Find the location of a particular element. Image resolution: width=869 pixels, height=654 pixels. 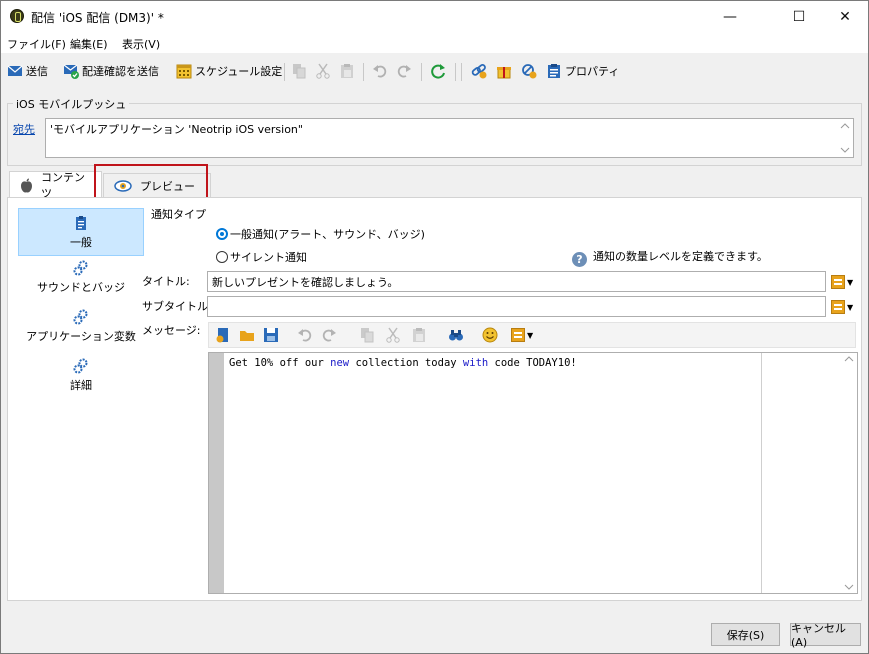

minimize-button: — is located at coordinates (730, 17).